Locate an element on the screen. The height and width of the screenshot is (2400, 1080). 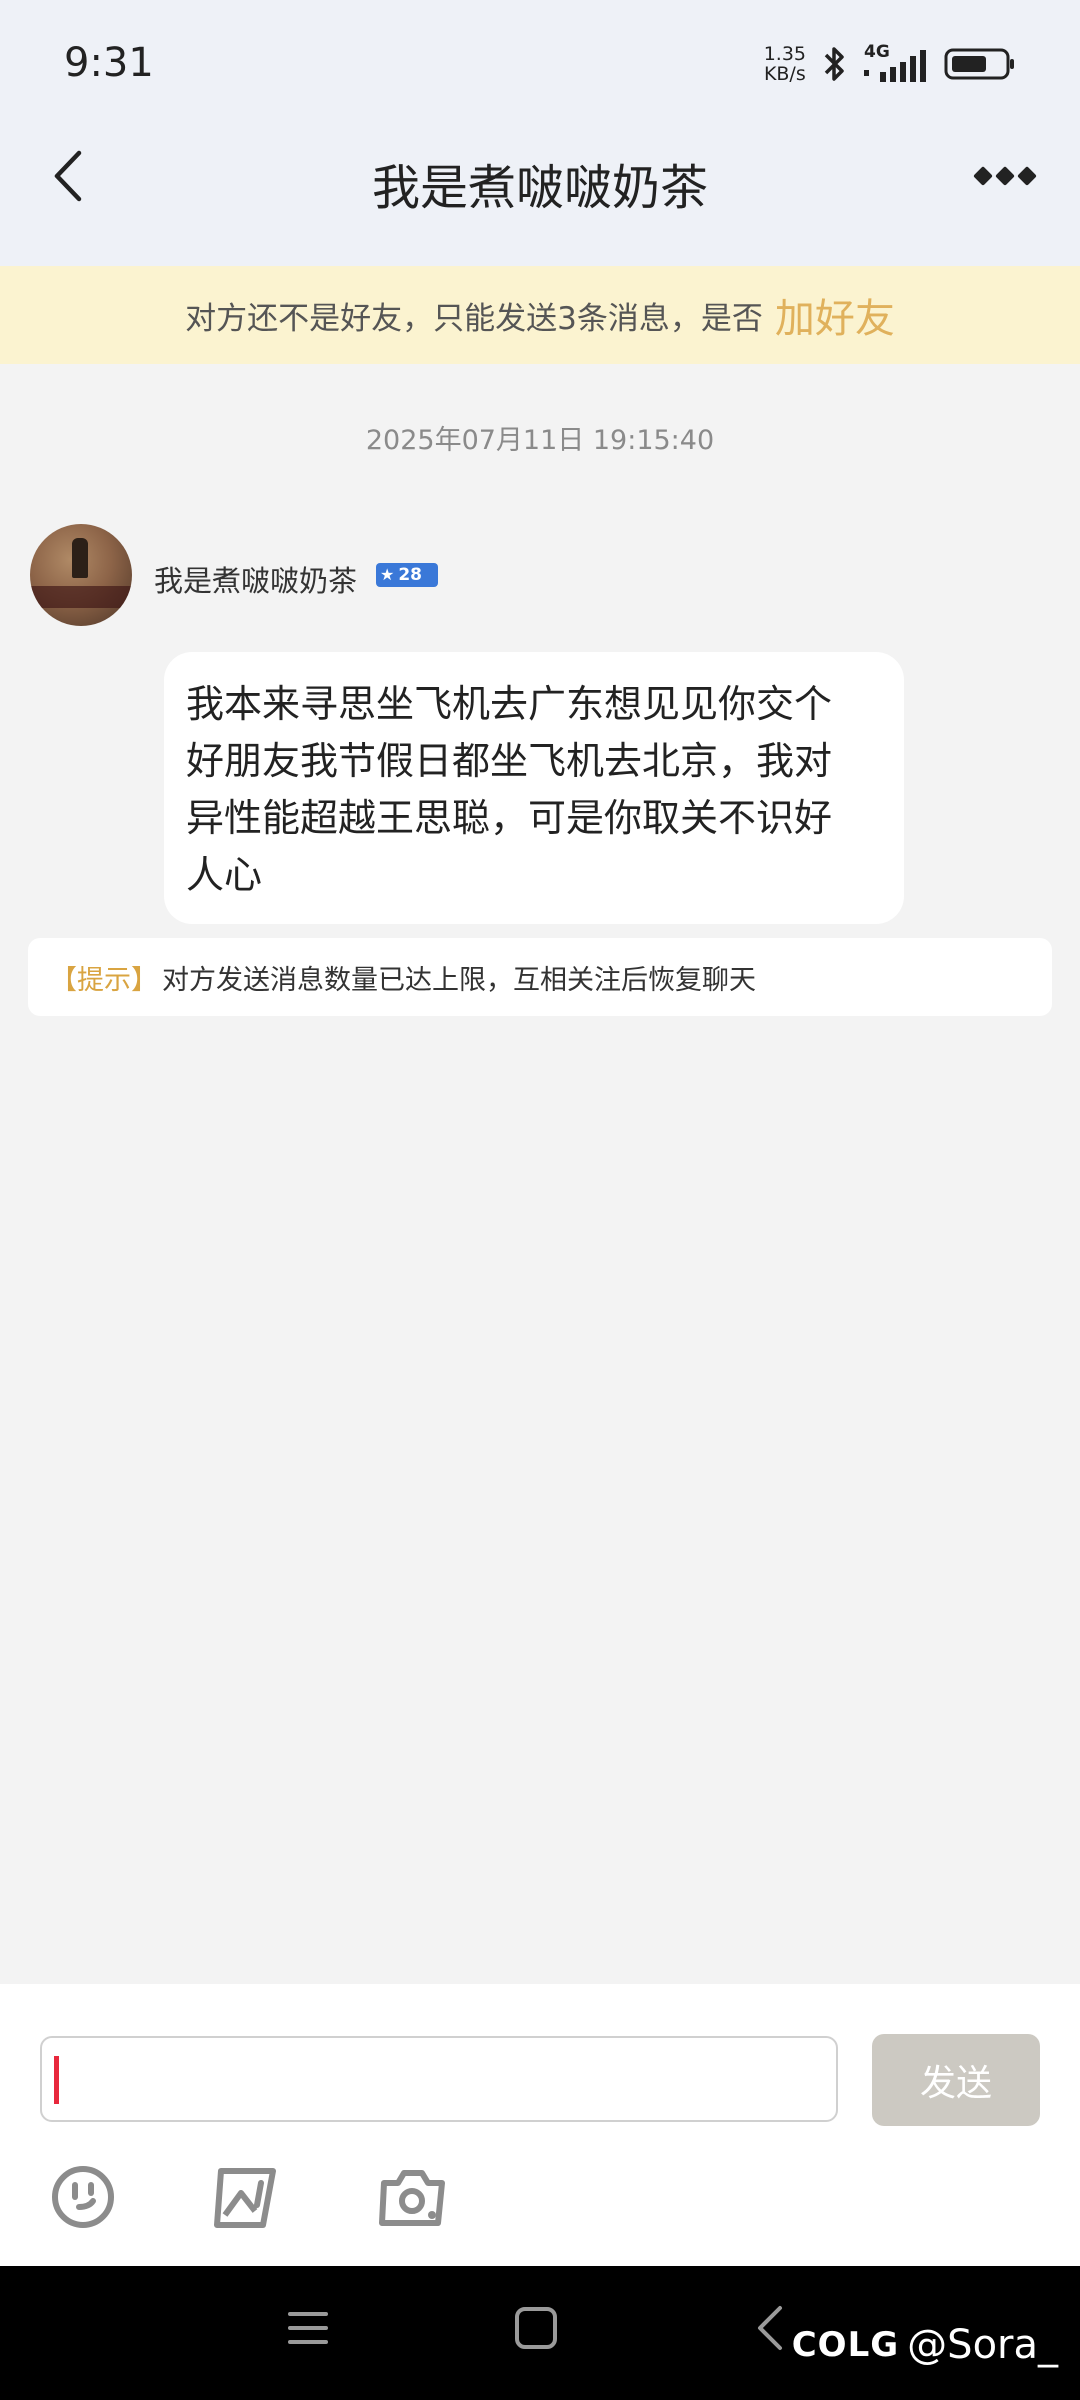
image-icon is located at coordinates (245, 2198).